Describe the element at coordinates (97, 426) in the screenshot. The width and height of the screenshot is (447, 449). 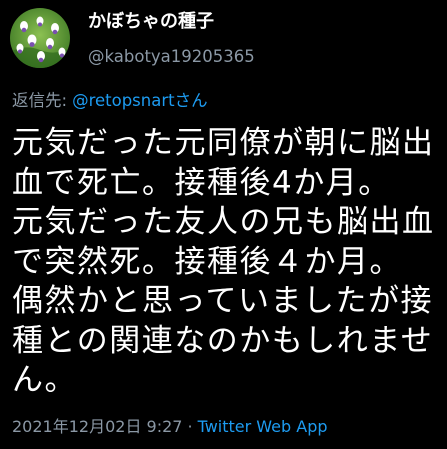
I see `tweet-timestamp-link: 2021年12月02日 9:27` at that location.